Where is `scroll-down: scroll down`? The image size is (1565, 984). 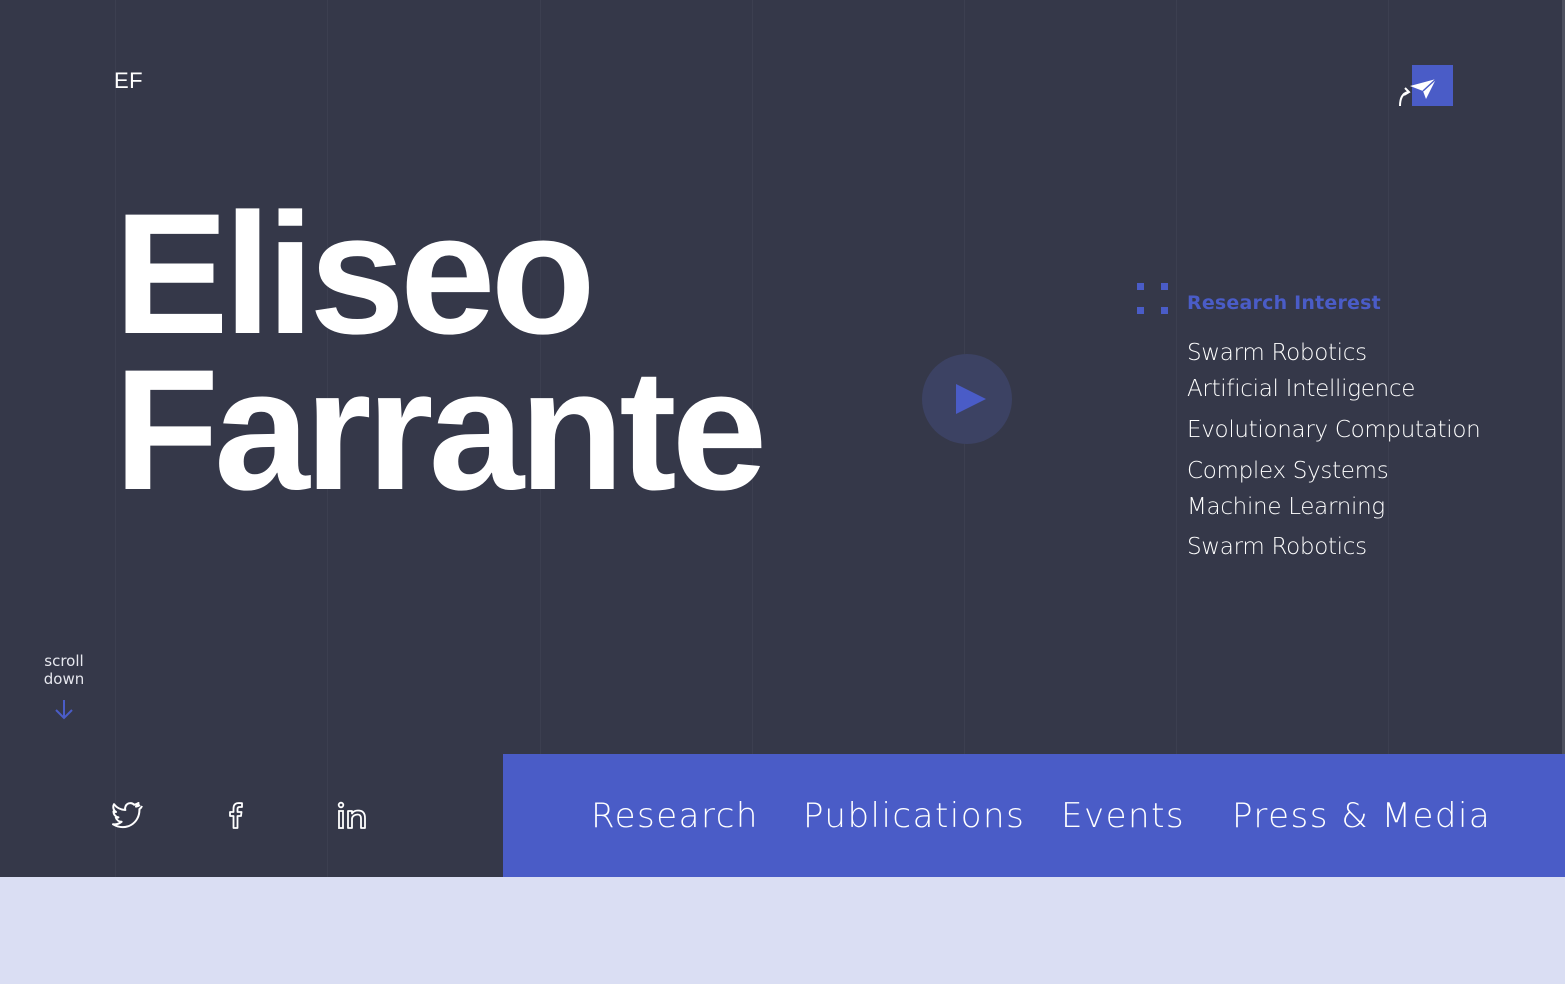 scroll-down: scroll down is located at coordinates (64, 686).